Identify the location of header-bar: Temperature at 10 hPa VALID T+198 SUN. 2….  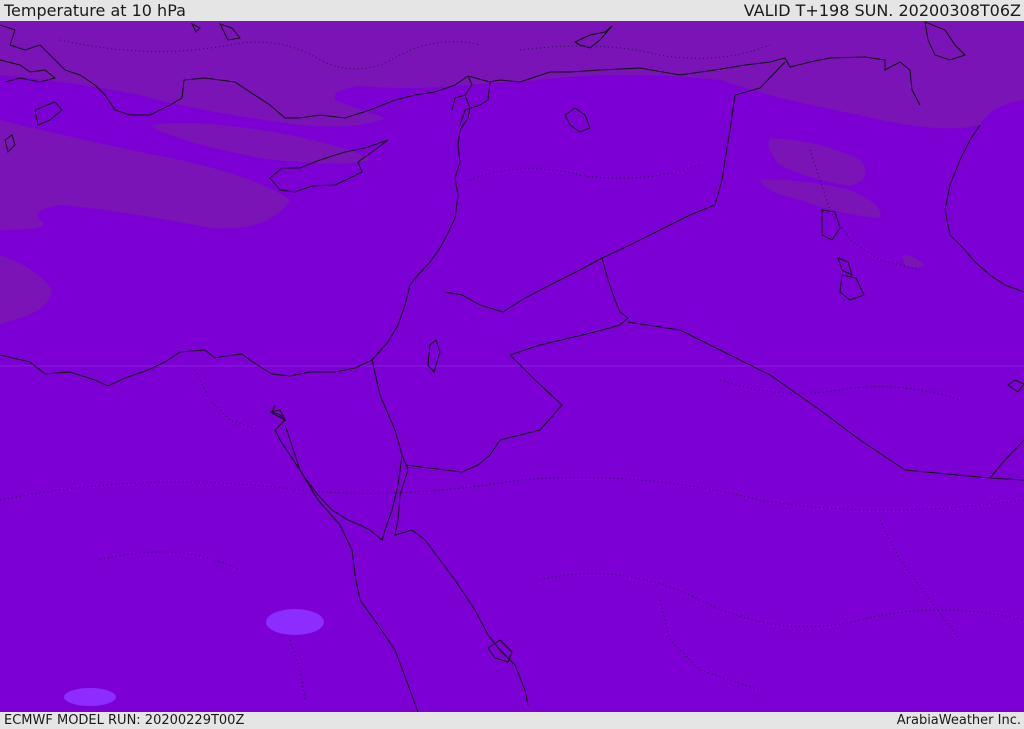
(512, 10).